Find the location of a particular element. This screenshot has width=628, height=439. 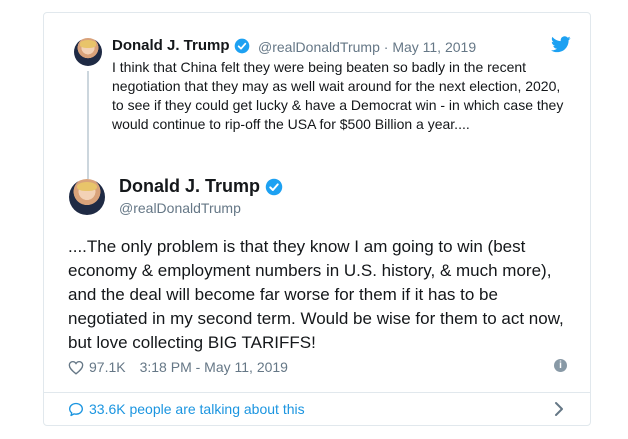

main-author-name: Donald J. Trump is located at coordinates (201, 186).